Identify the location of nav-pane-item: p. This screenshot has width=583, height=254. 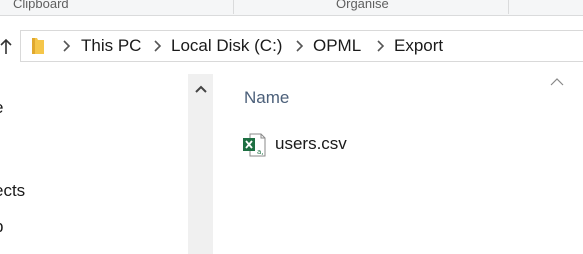
(1, 227).